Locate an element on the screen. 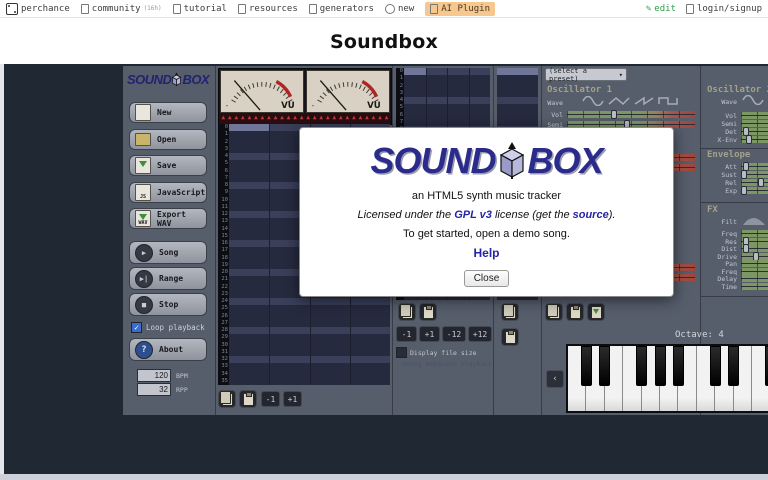  fxtrack-copy-button is located at coordinates (510, 312).